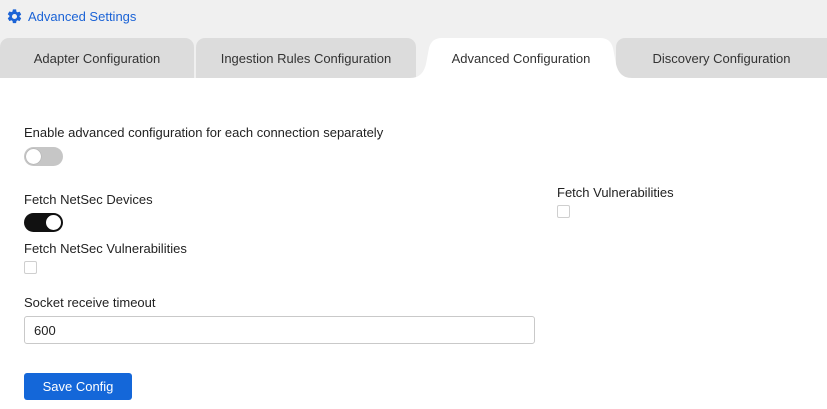 This screenshot has height=409, width=827. Describe the element at coordinates (43, 156) in the screenshot. I see `enable-per-connection-toggle` at that location.